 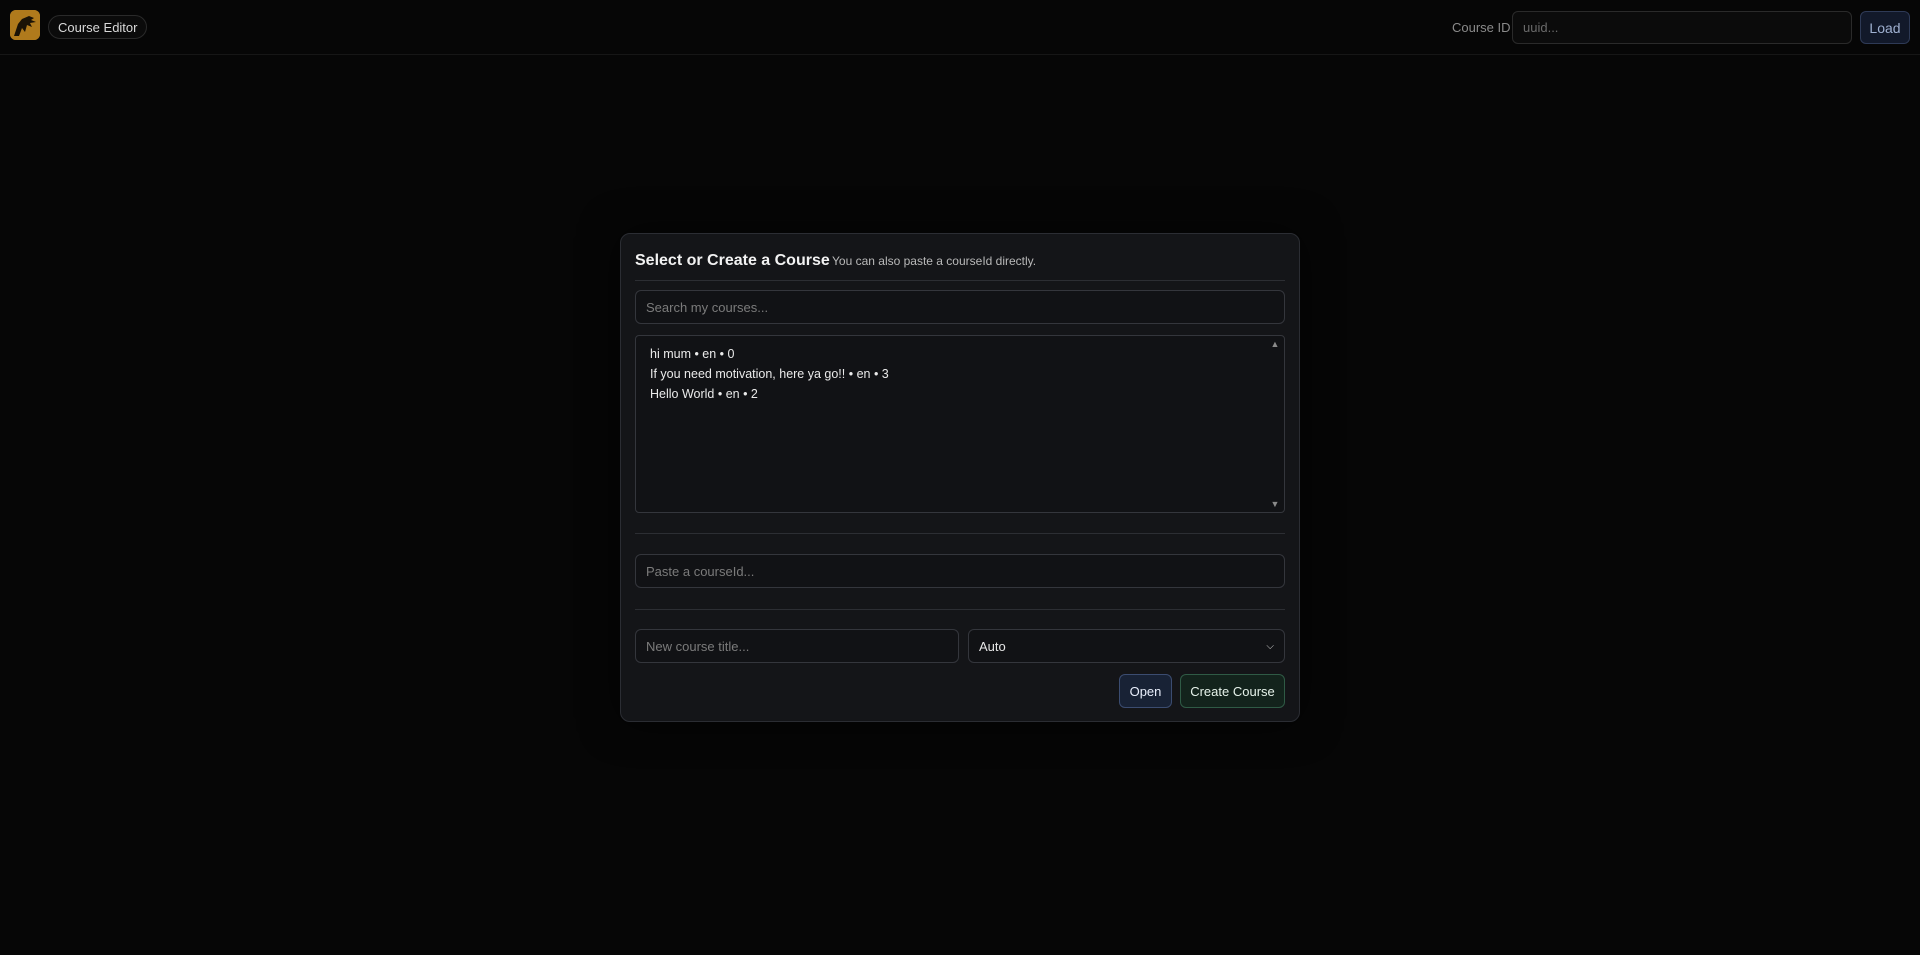 I want to click on paste-course-id-input, so click(x=960, y=571).